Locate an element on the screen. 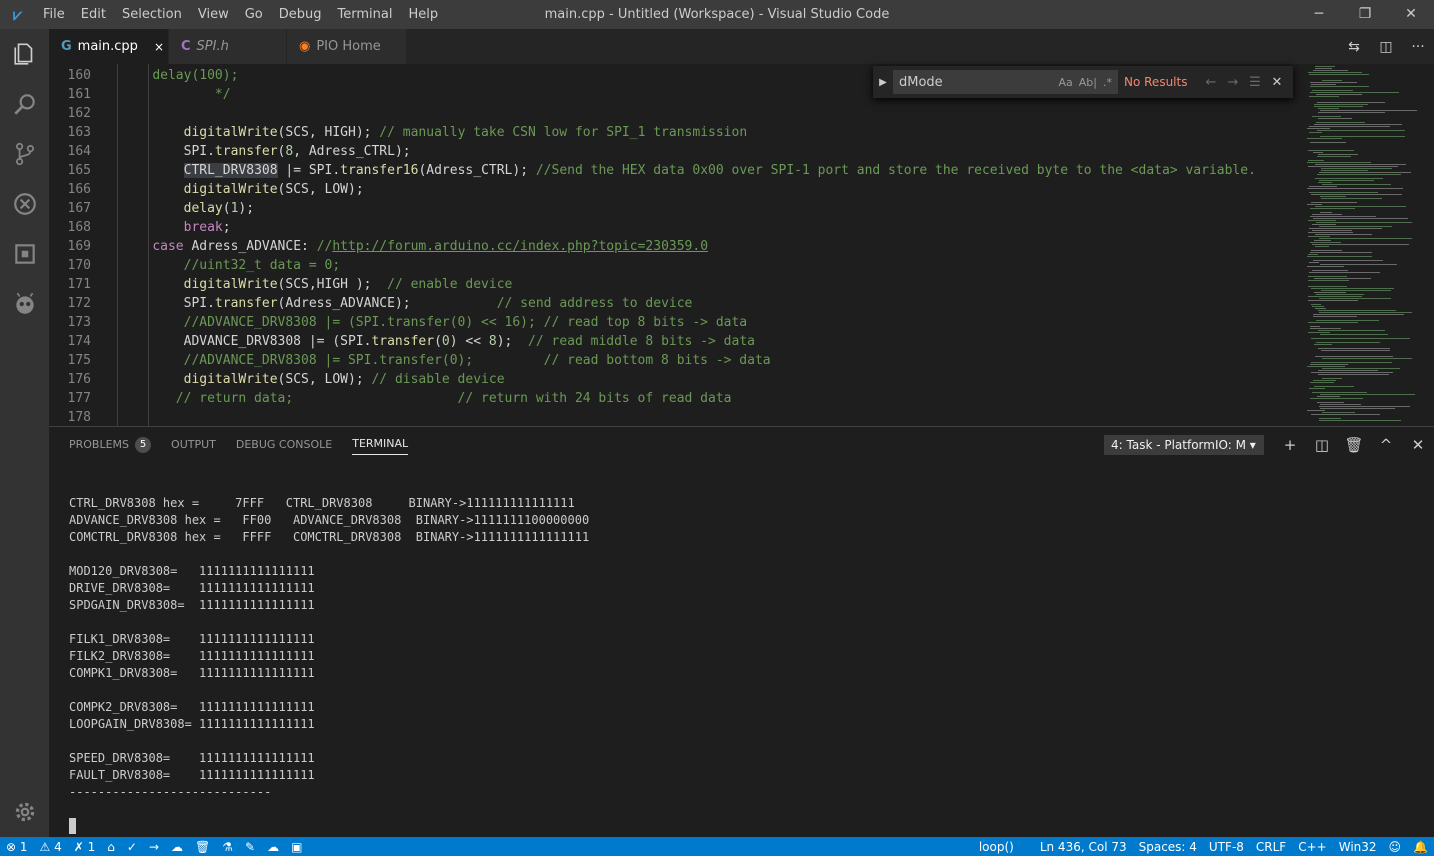 This screenshot has width=1434, height=856. platformio-home-icon: ◉ is located at coordinates (305, 46).